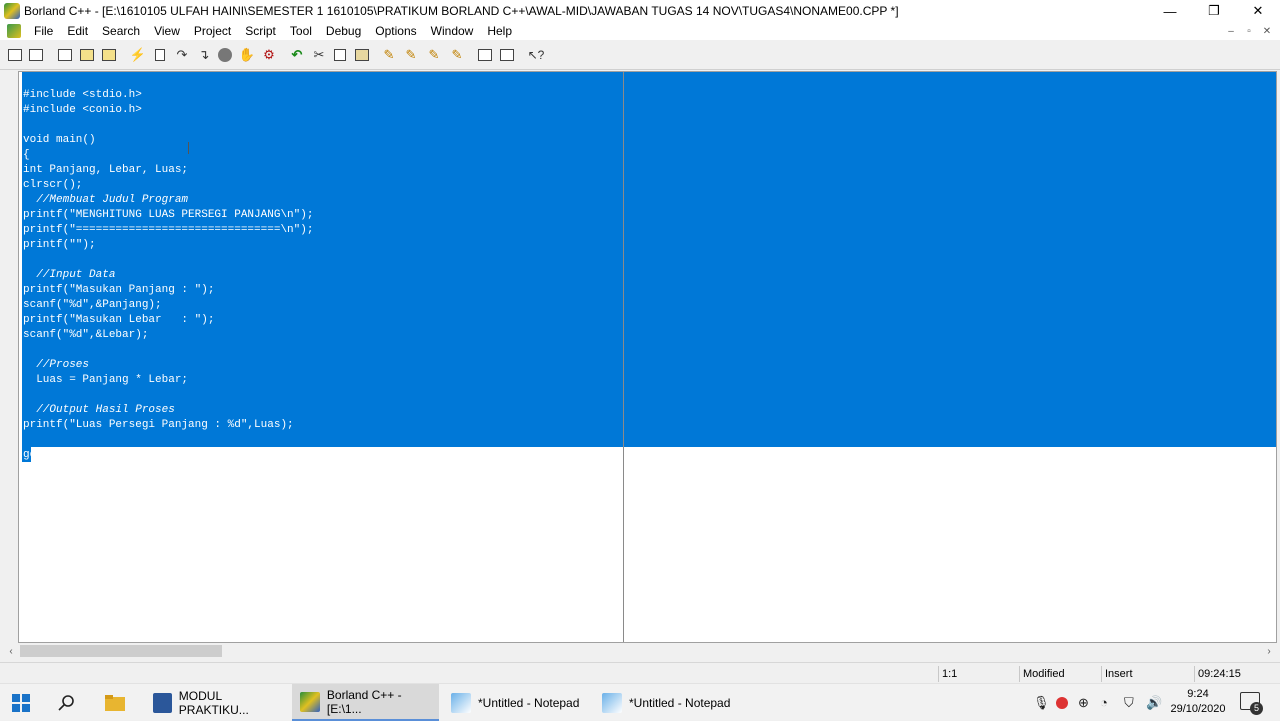 The image size is (1280, 721). I want to click on mdi-close-button: ✕, so click(1267, 31).